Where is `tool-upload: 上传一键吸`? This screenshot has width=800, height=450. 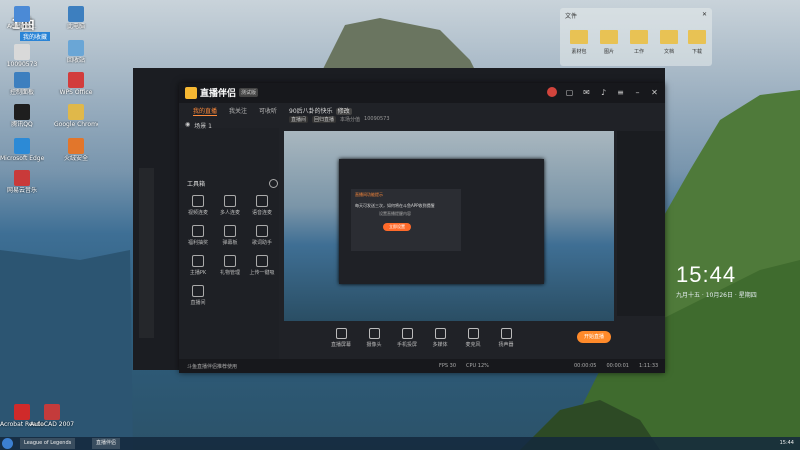
tool-upload: 上传一键吸 is located at coordinates (262, 265).